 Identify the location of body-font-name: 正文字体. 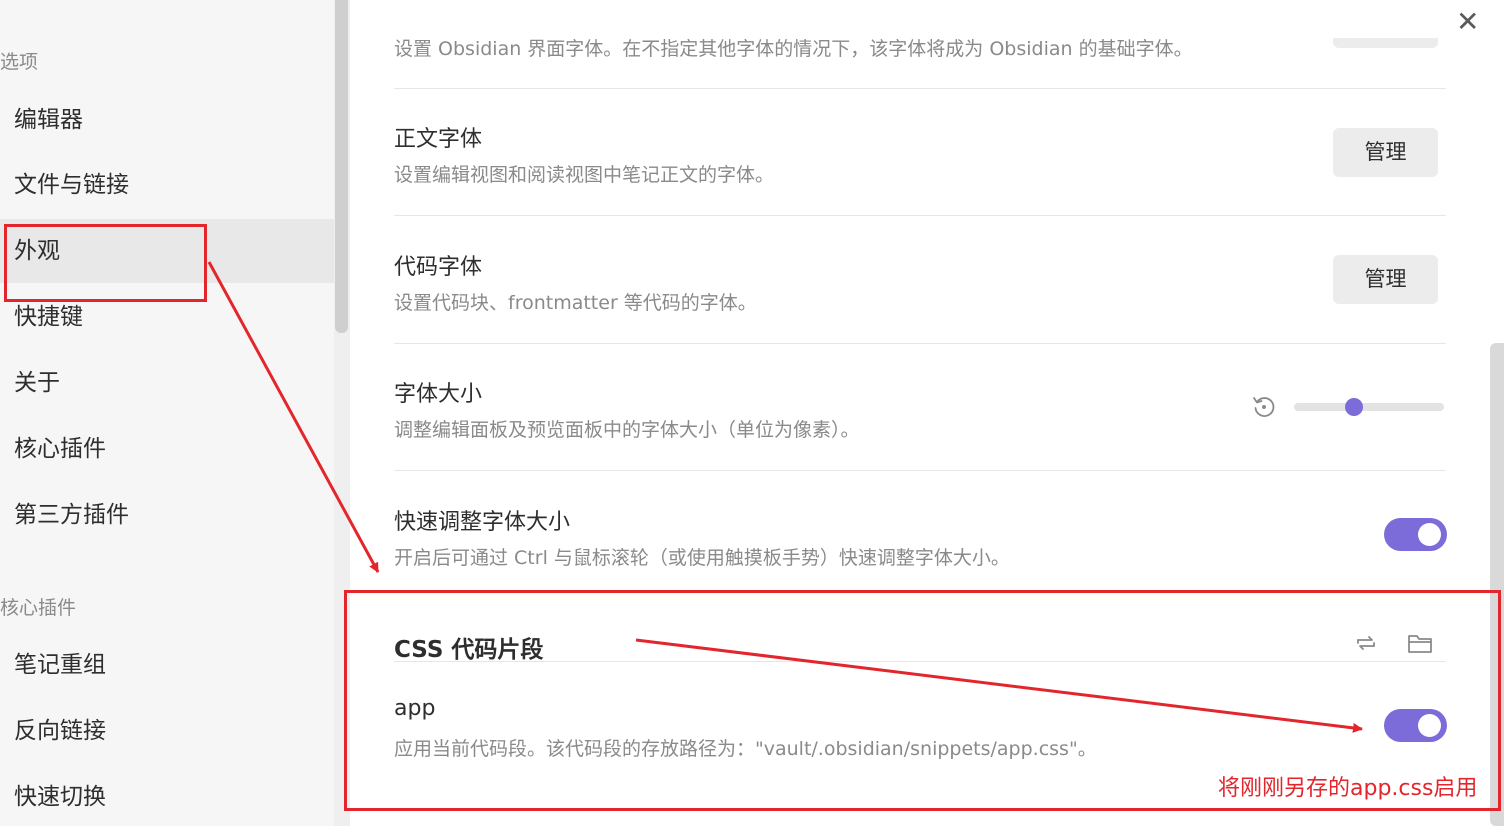
(438, 139).